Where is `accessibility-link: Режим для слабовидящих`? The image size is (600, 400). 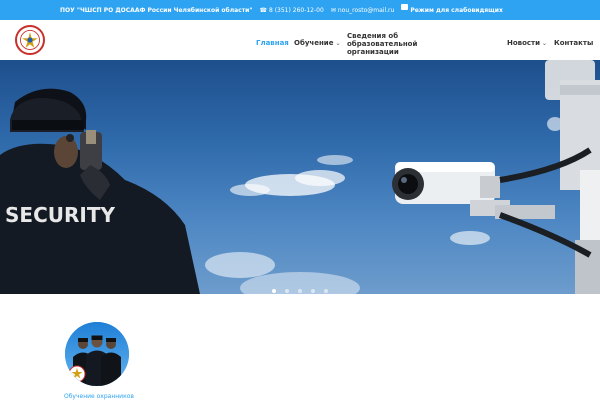
accessibility-link: Режим для слабовидящих is located at coordinates (452, 9).